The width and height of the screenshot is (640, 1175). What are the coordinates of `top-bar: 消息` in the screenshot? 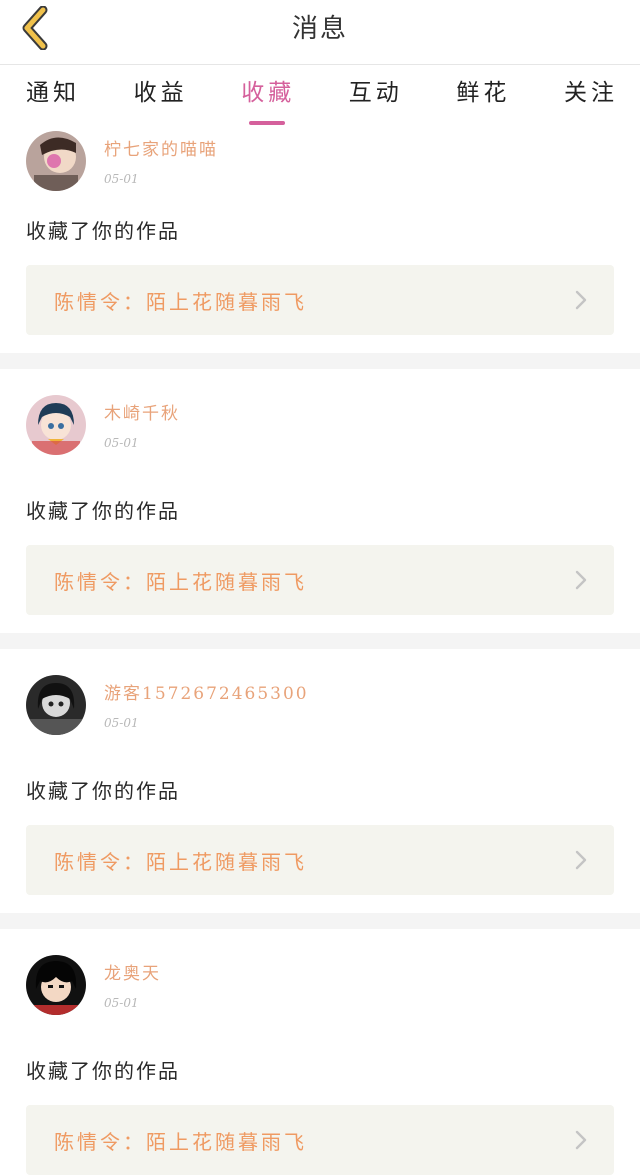 It's located at (320, 32).